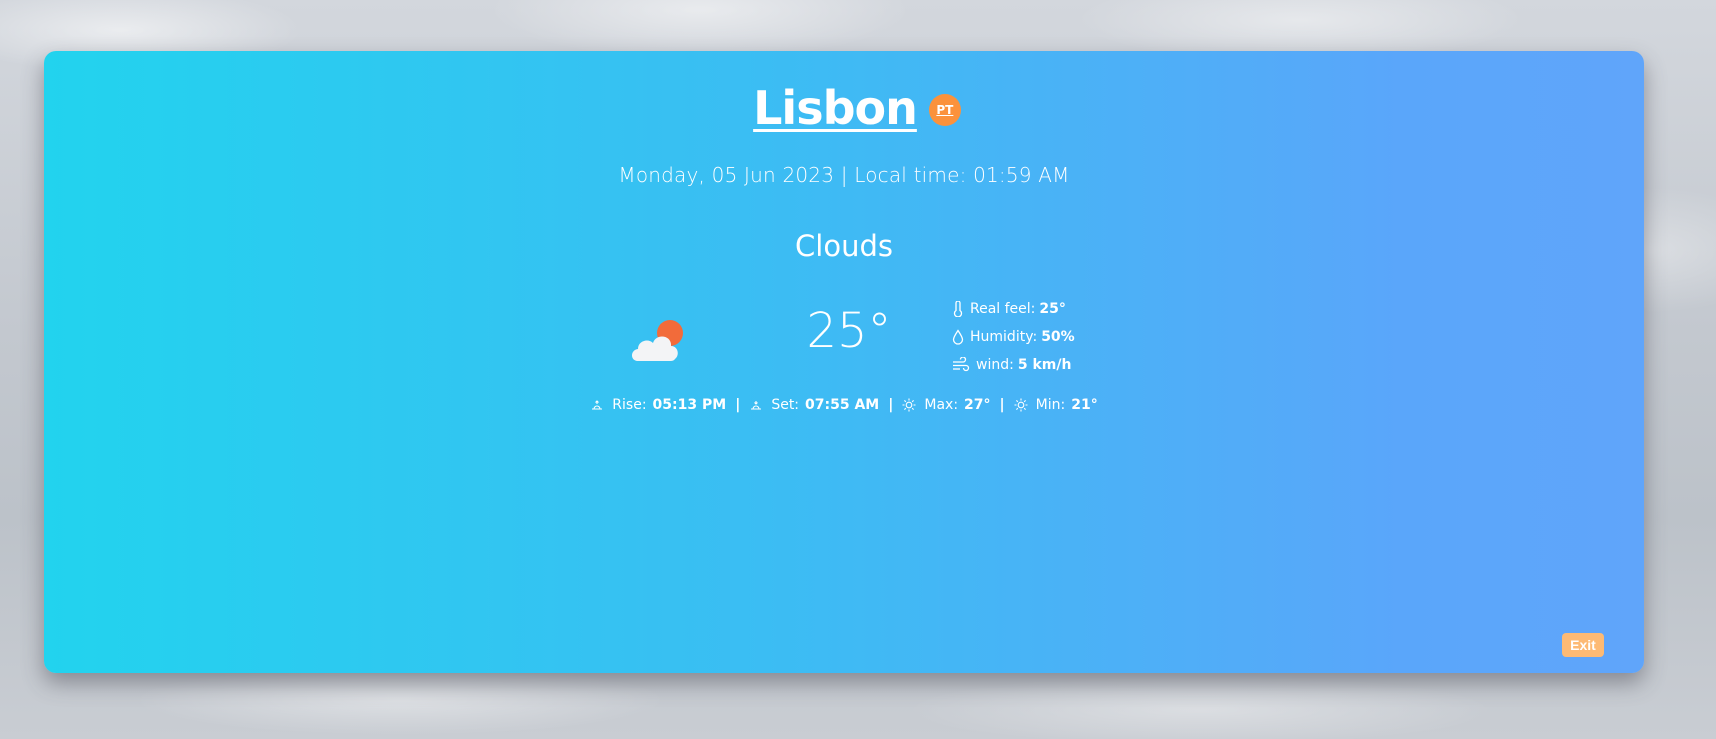 The height and width of the screenshot is (739, 1716). What do you see at coordinates (1052, 309) in the screenshot?
I see `real-feel-value: 25°` at bounding box center [1052, 309].